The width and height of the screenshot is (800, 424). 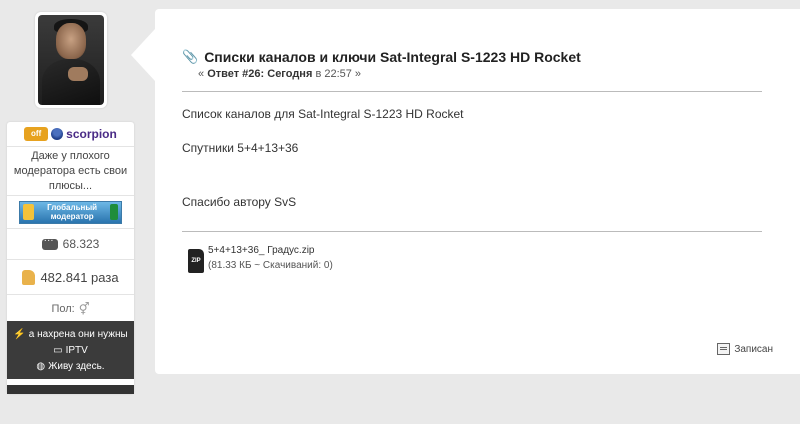 I want to click on avatar-frame, so click(x=71, y=60).